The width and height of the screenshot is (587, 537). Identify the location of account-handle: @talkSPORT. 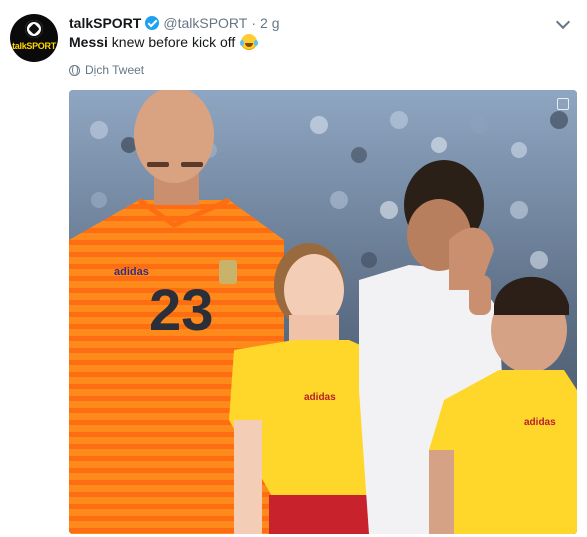
(205, 23).